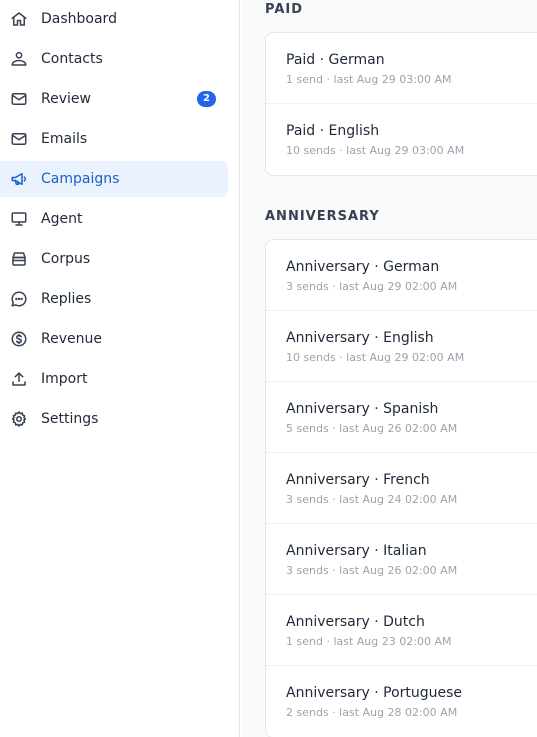 This screenshot has height=737, width=537. Describe the element at coordinates (79, 19) in the screenshot. I see `sidebar-item-label: Dashboard` at that location.